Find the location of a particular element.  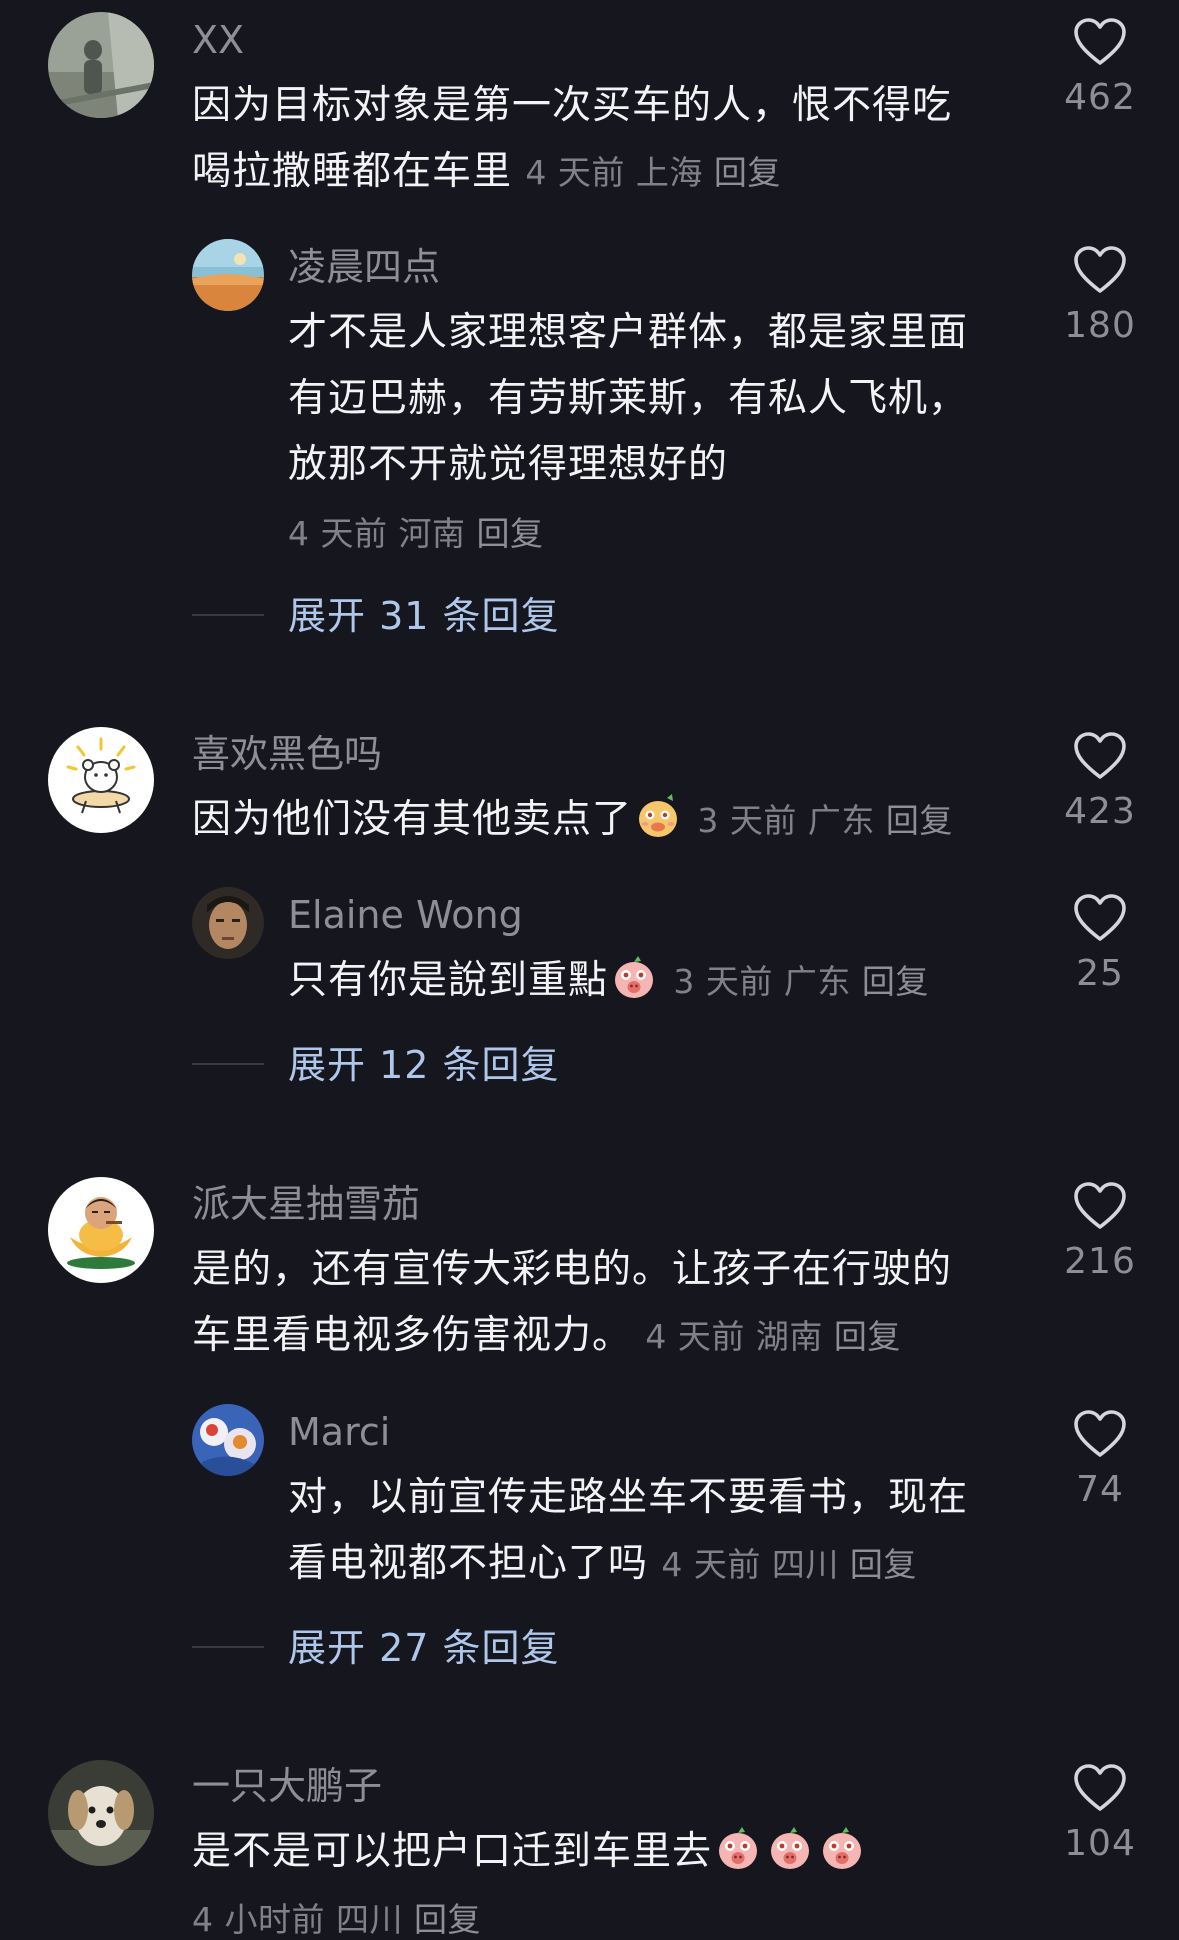

like-count: 25 is located at coordinates (1100, 973).